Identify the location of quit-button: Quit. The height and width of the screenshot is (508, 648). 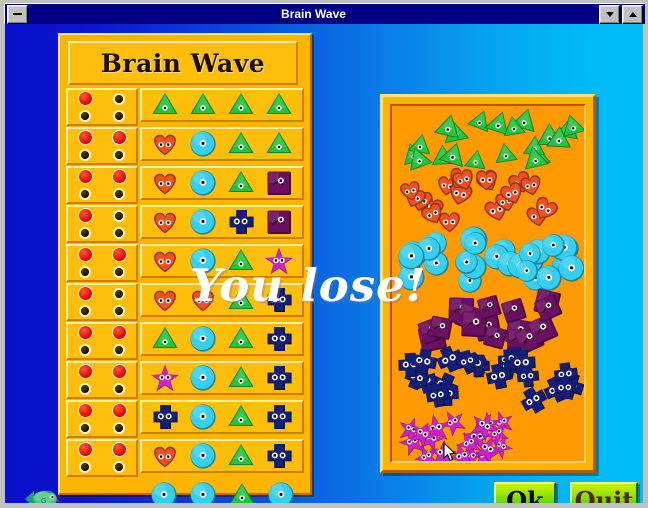
(604, 492).